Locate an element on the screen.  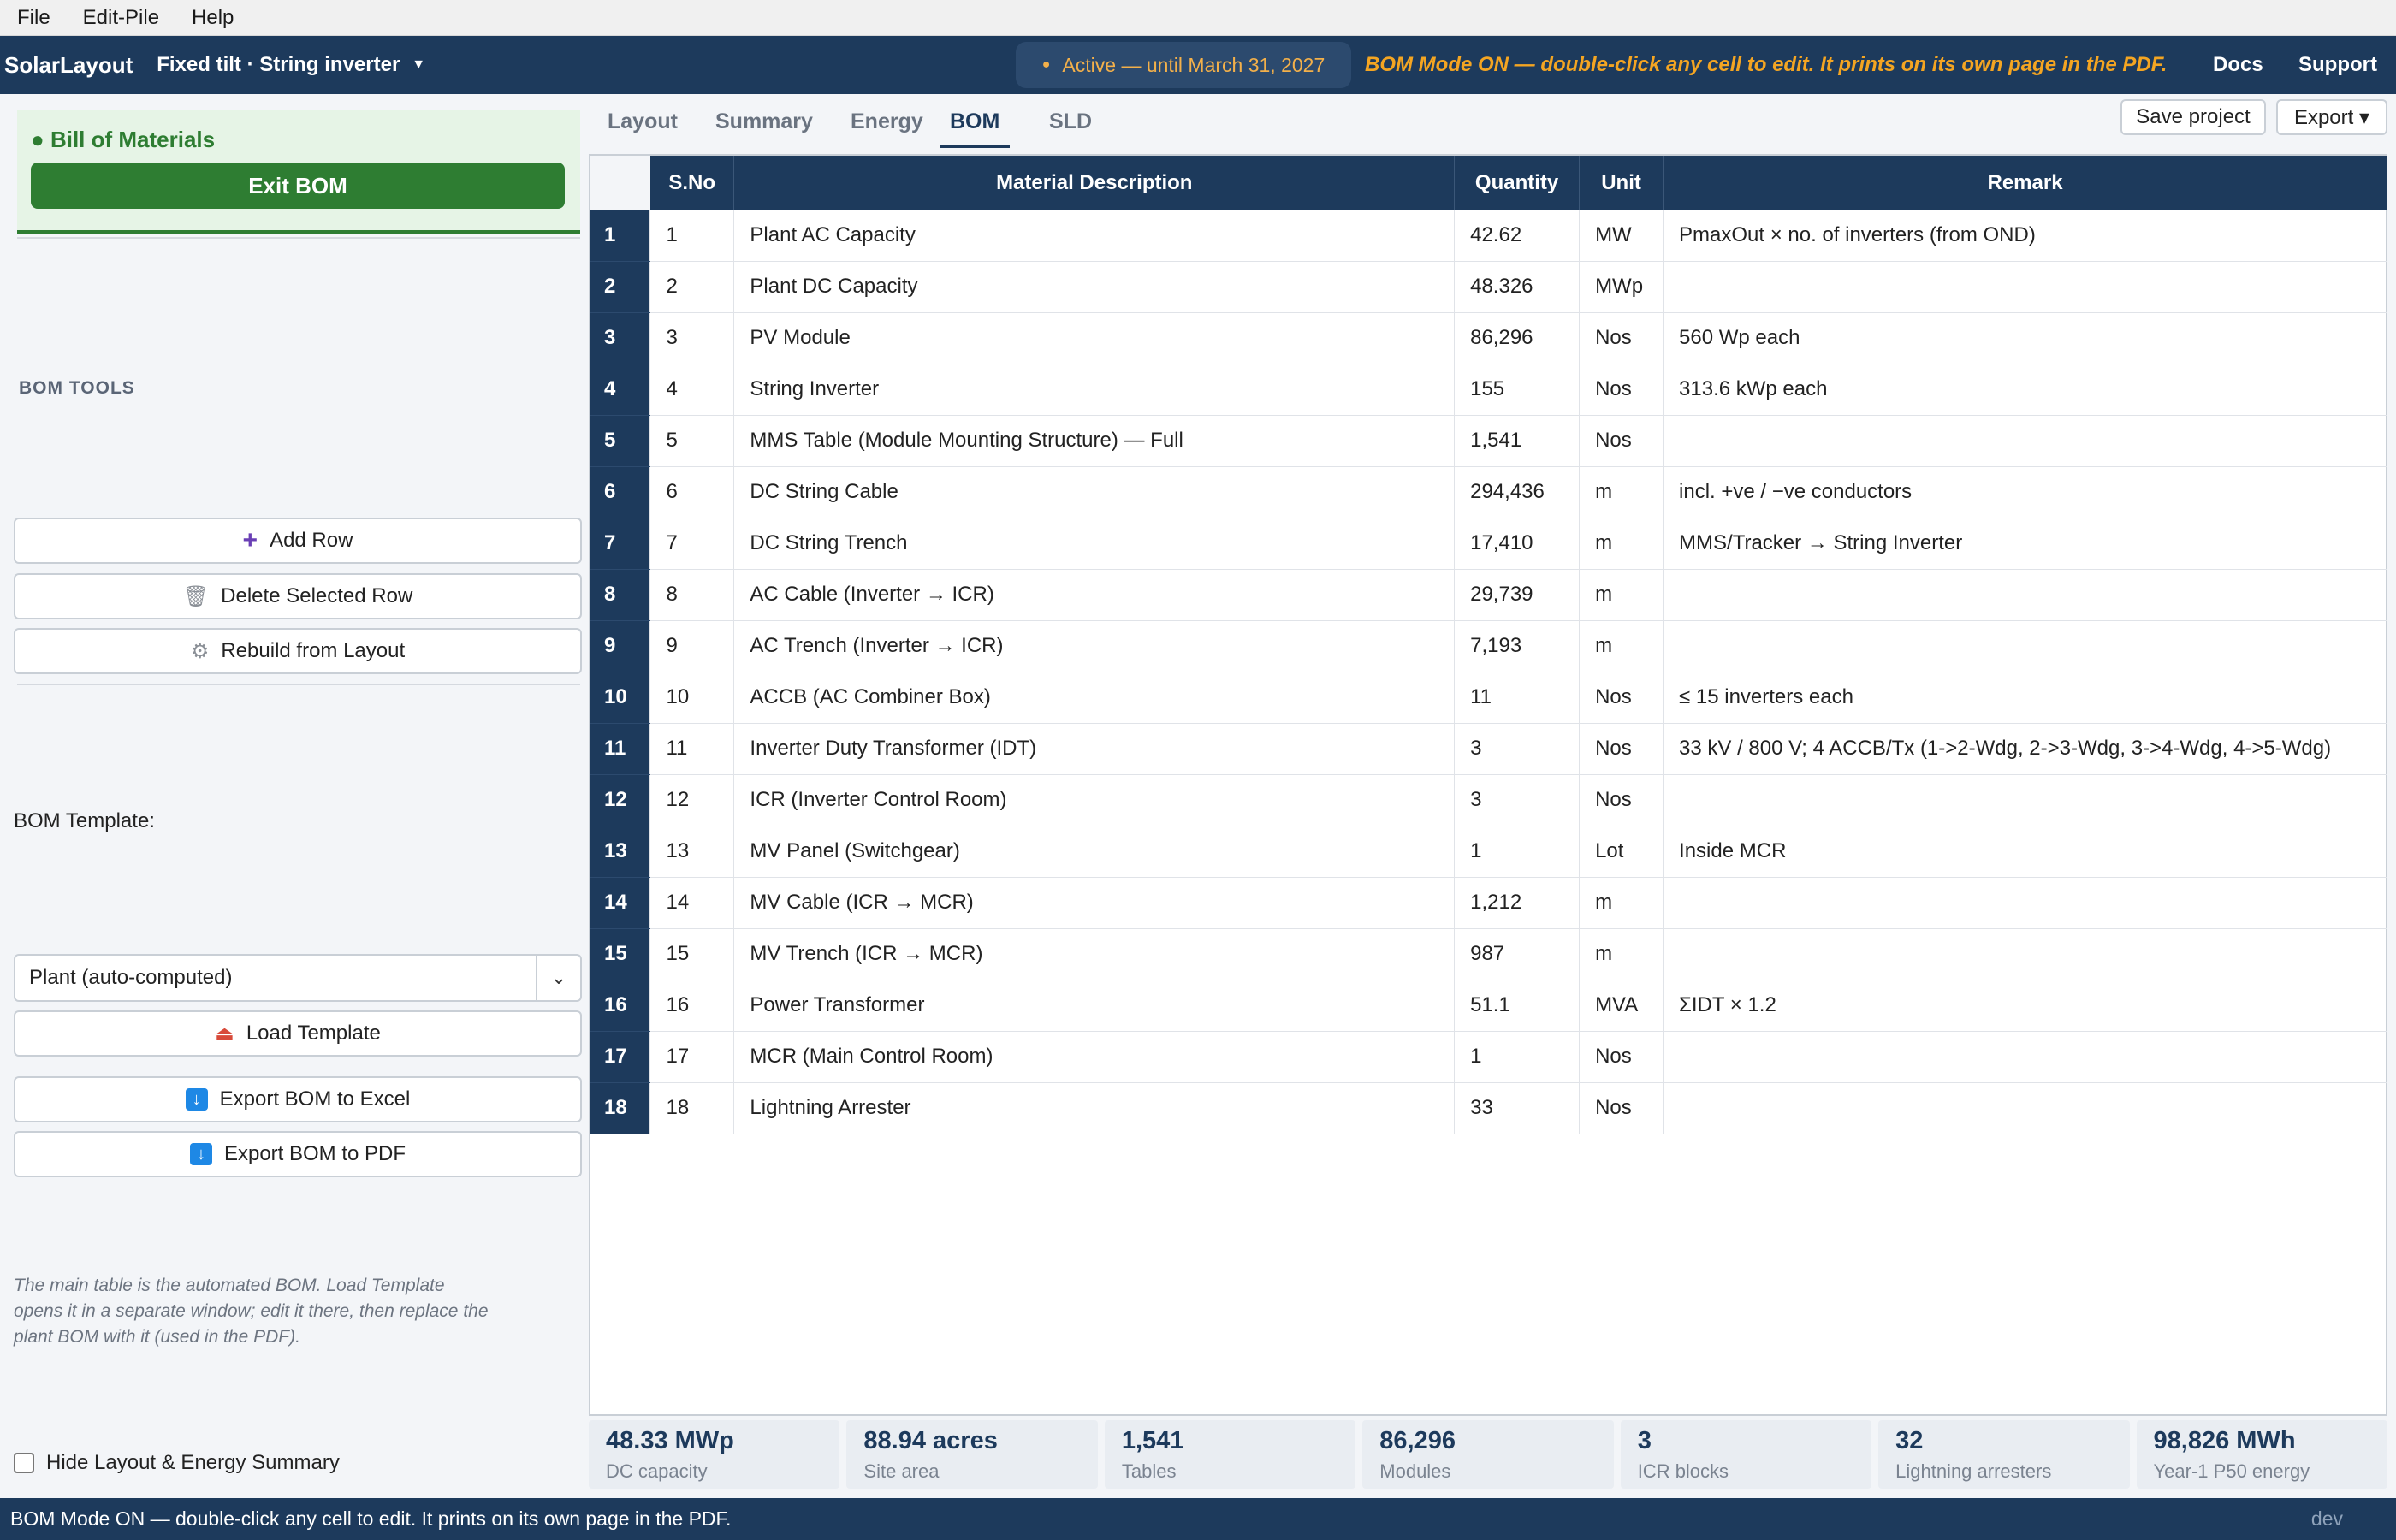
row-index-cell: 9 is located at coordinates (620, 646).